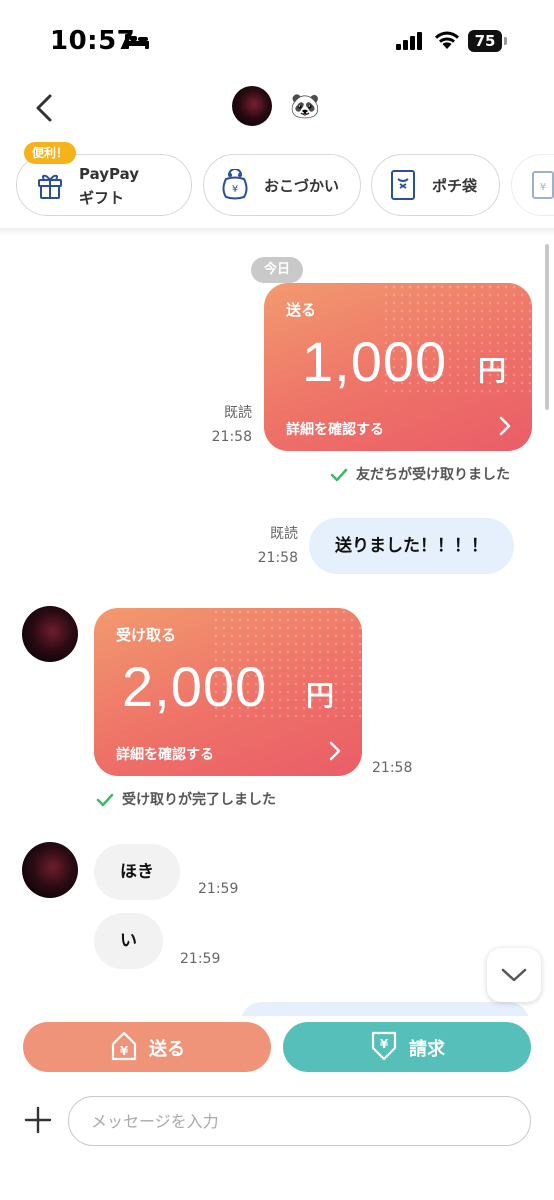  I want to click on money-card-label: 送る, so click(301, 310).